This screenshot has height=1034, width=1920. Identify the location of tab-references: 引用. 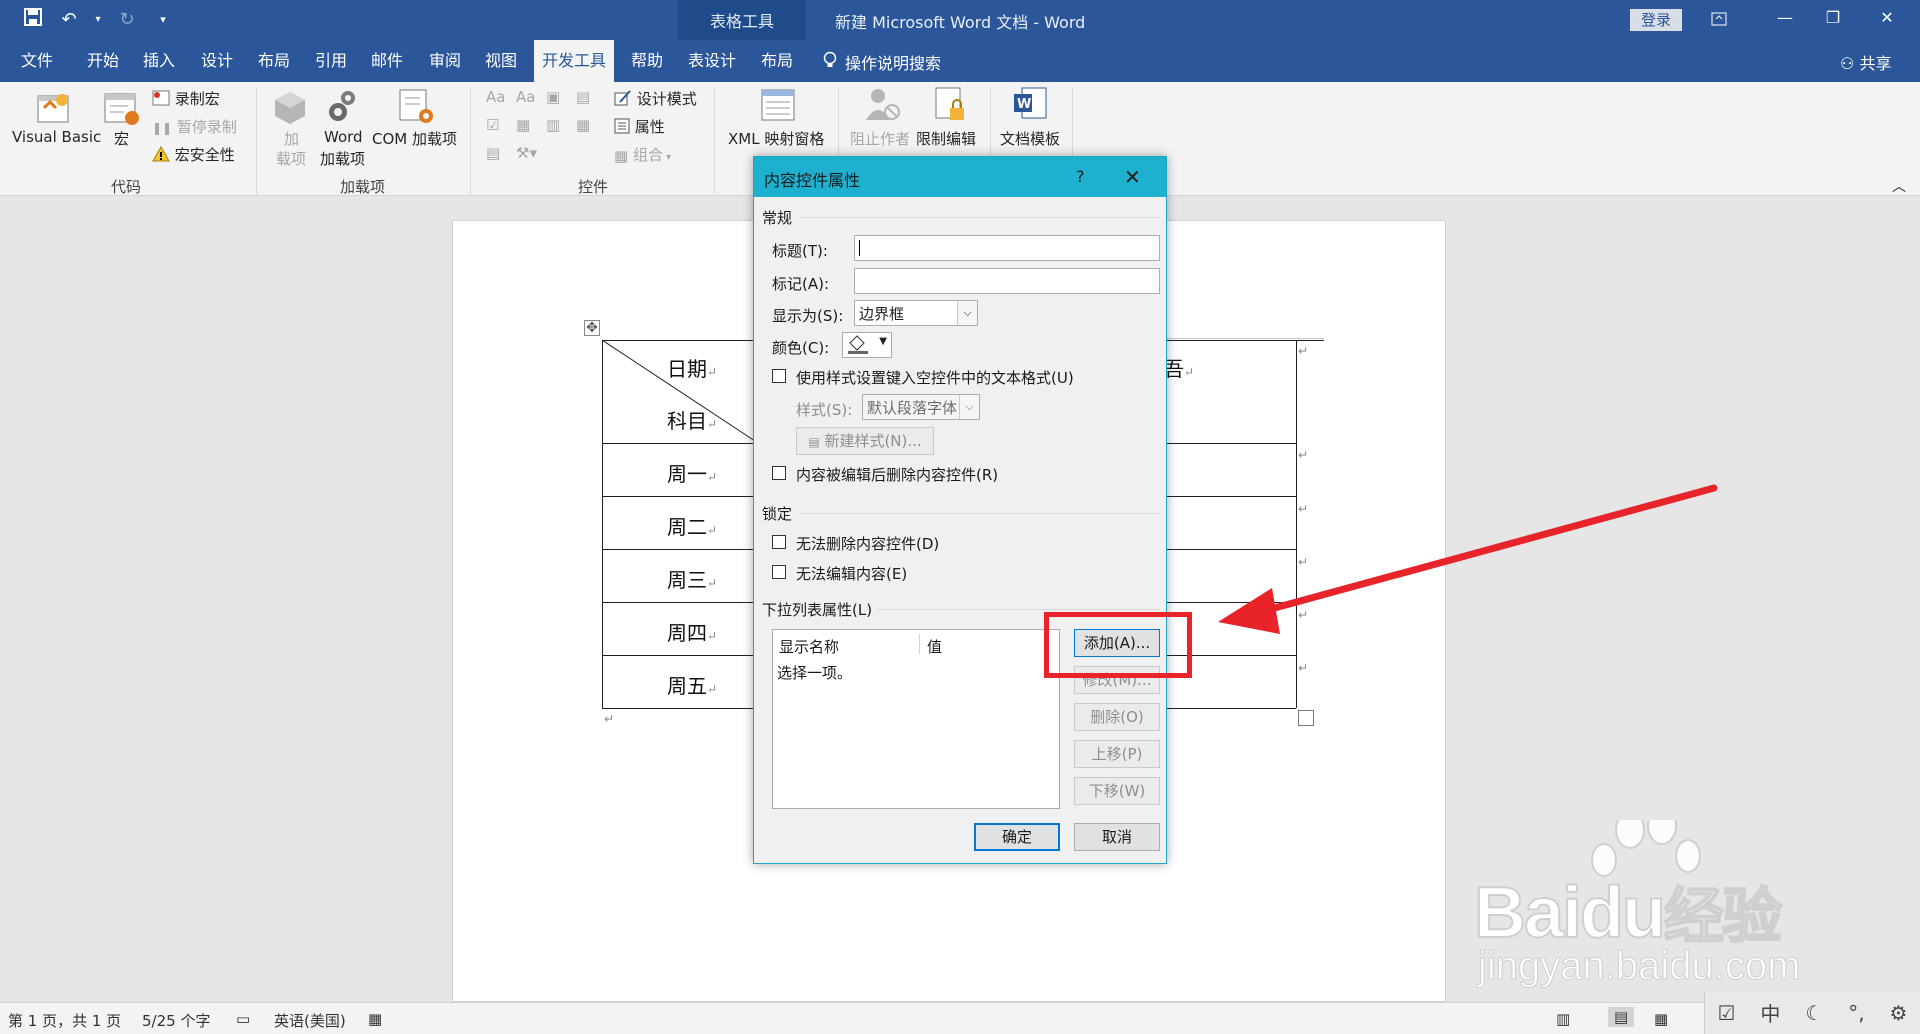
(331, 61).